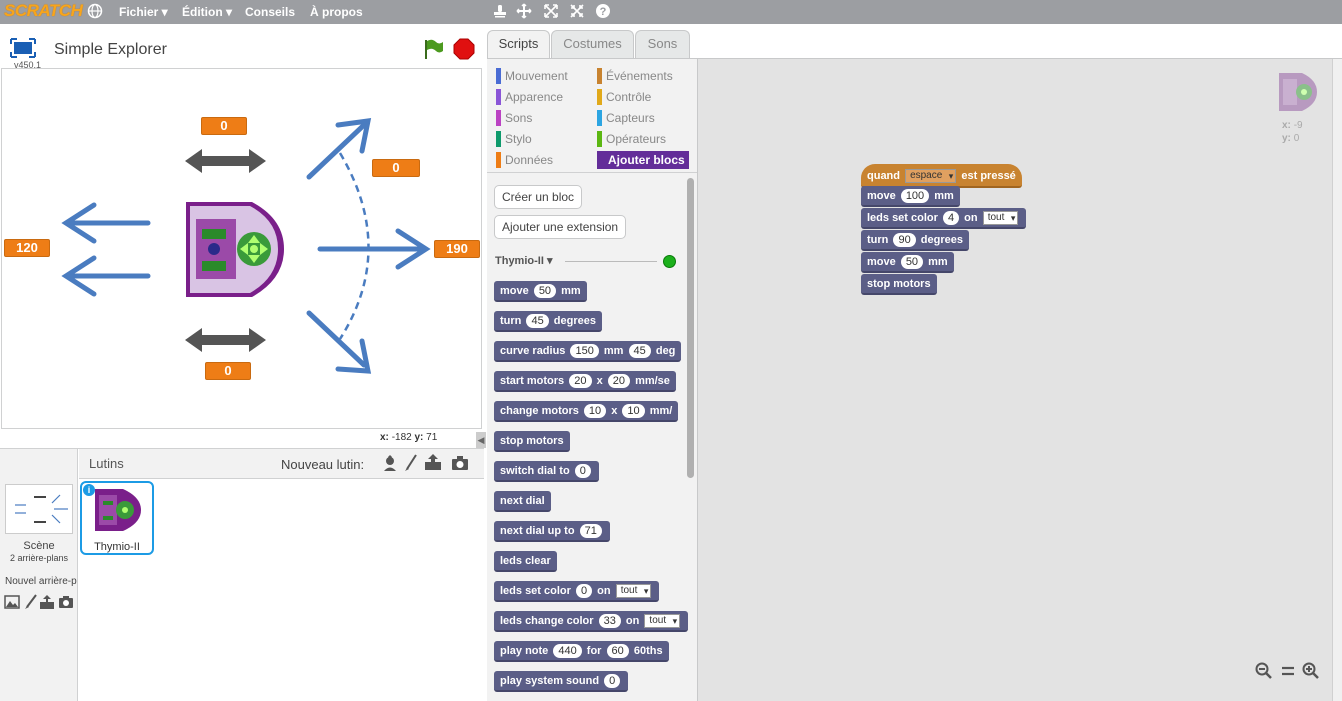 The width and height of the screenshot is (1342, 701). I want to click on category-donnees: Données, so click(542, 160).